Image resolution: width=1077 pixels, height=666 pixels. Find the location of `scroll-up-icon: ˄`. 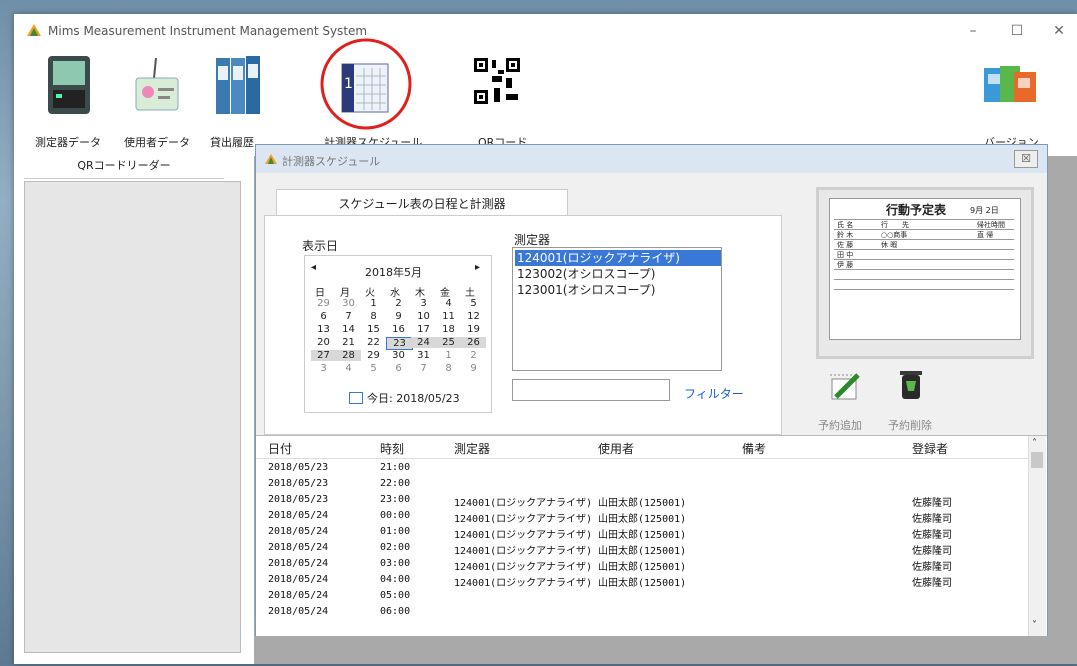

scroll-up-icon: ˄ is located at coordinates (1034, 443).